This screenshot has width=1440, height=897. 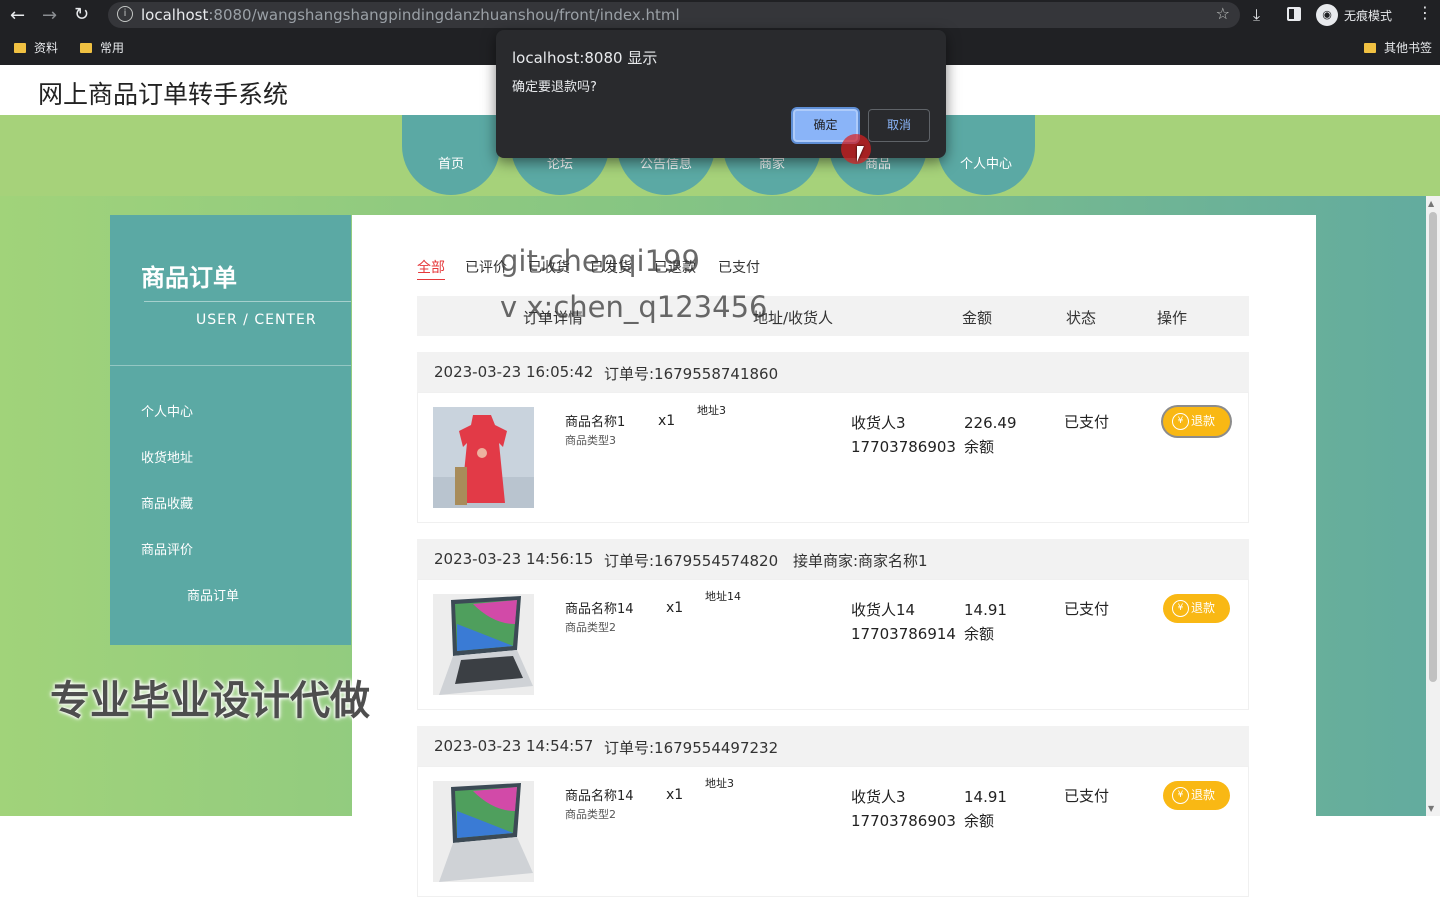 What do you see at coordinates (1431, 203) in the screenshot?
I see `scroll-up-icon: ▲` at bounding box center [1431, 203].